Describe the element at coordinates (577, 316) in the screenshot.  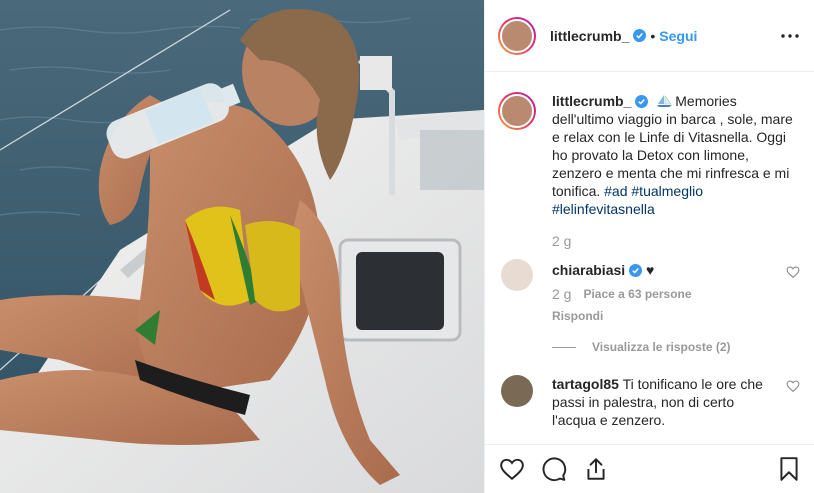
I see `reply-button: Rispondi` at that location.